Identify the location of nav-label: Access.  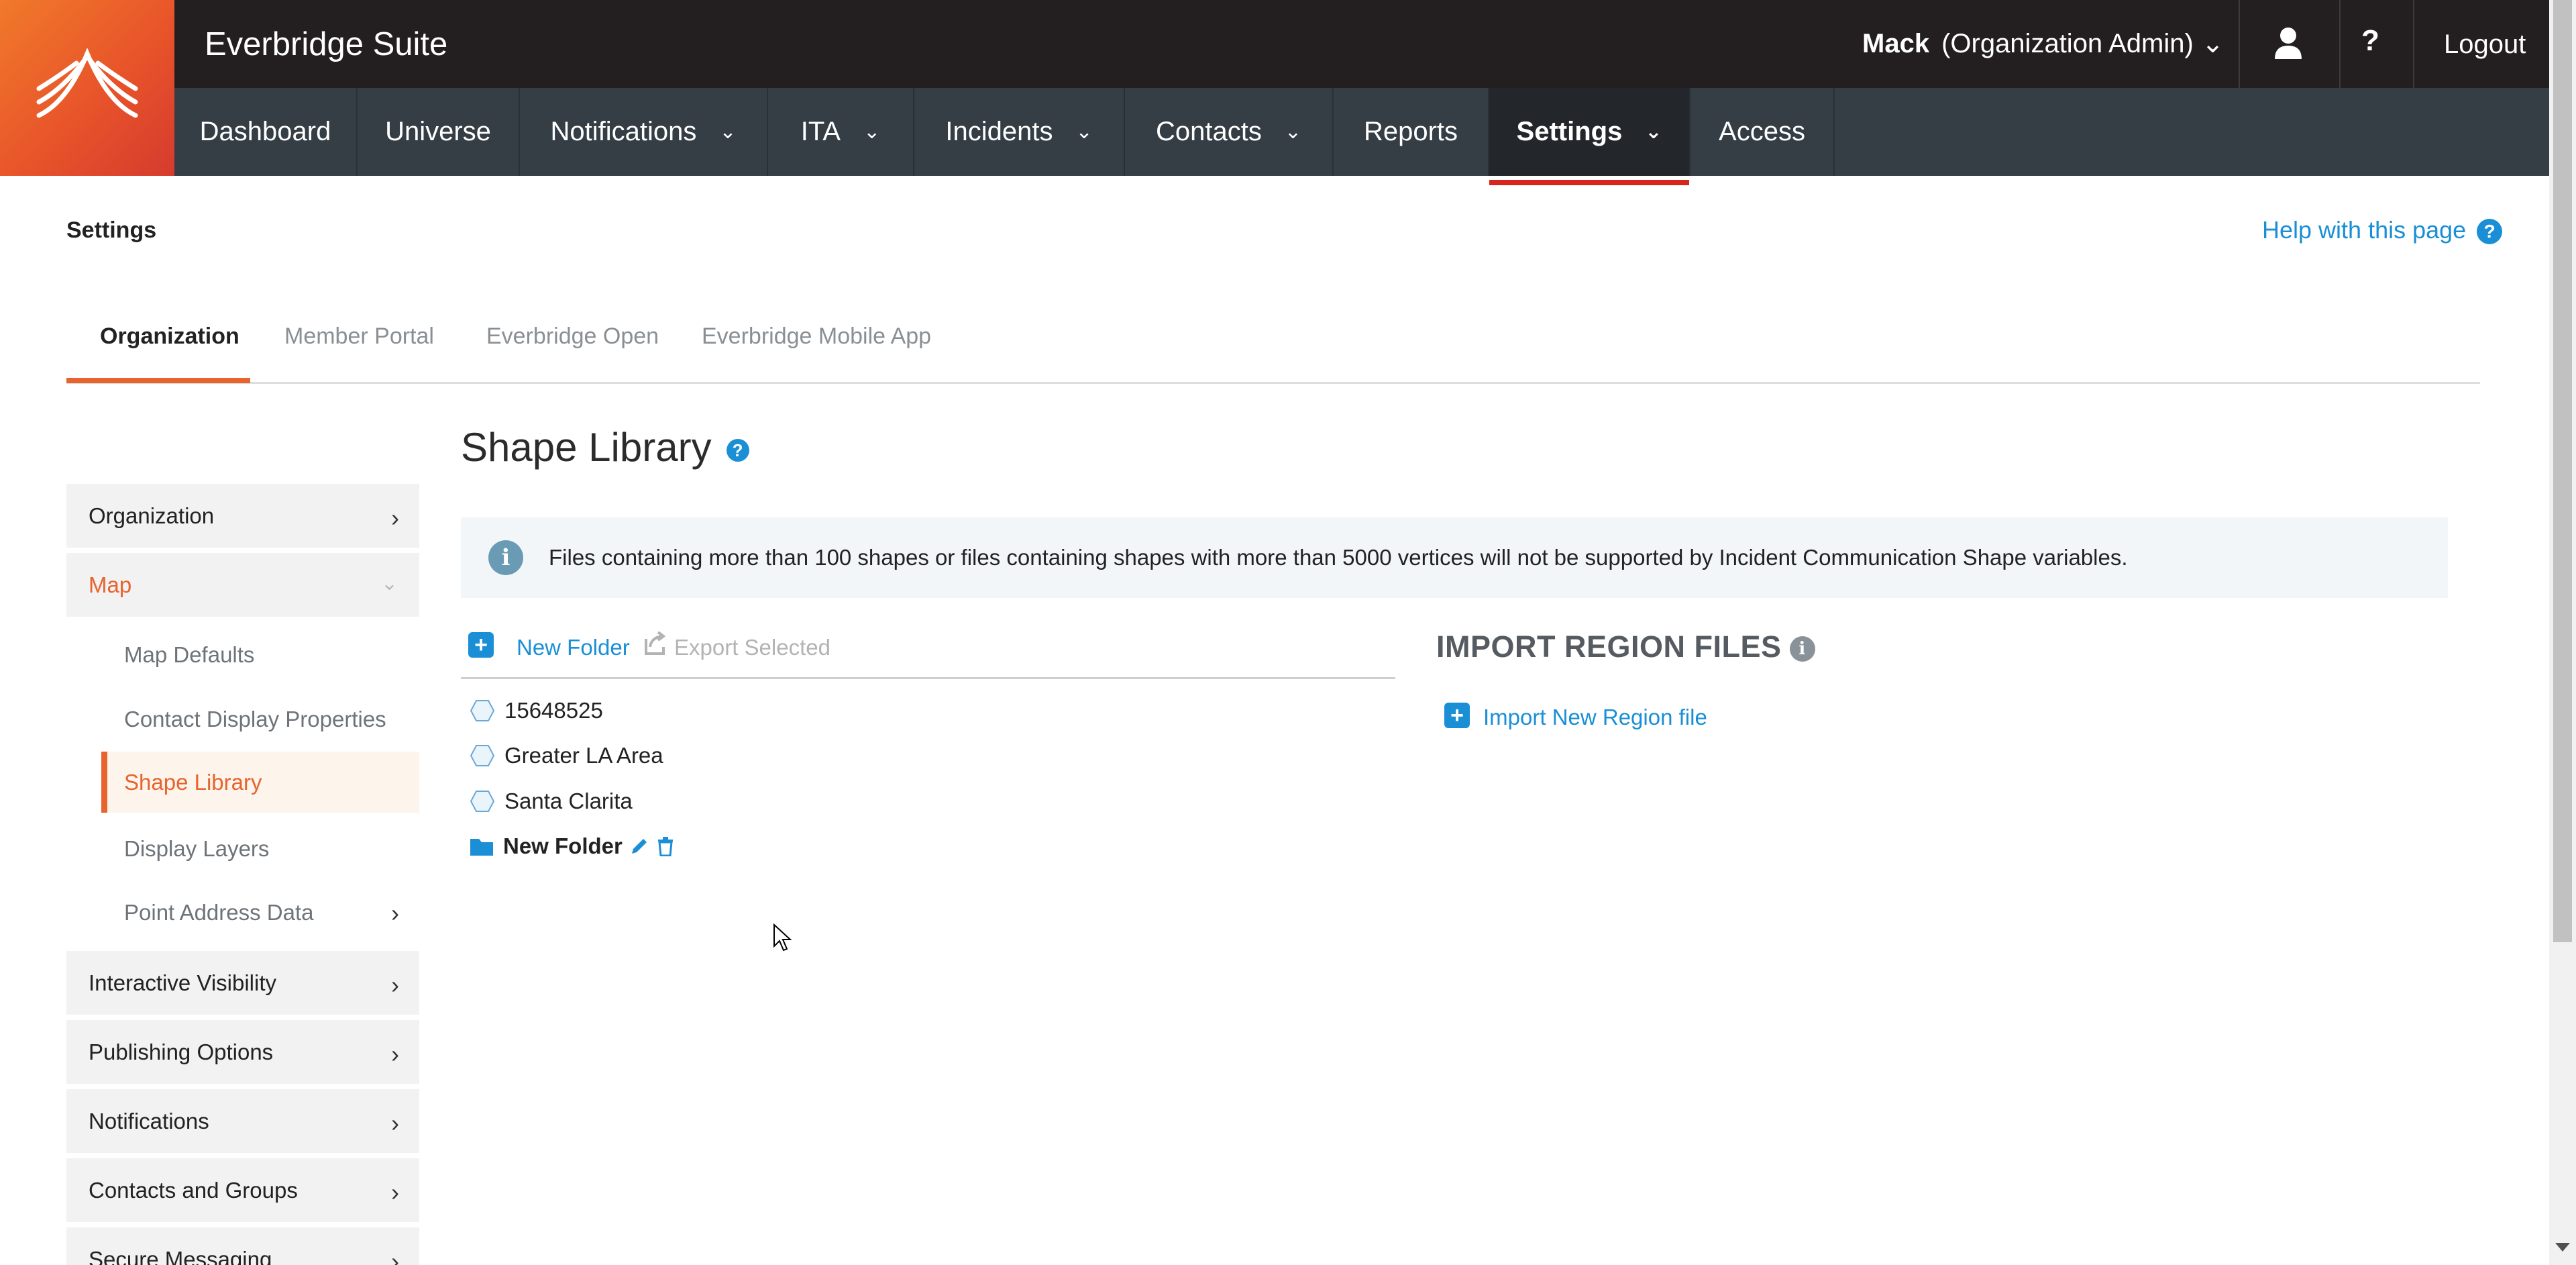
(1762, 131).